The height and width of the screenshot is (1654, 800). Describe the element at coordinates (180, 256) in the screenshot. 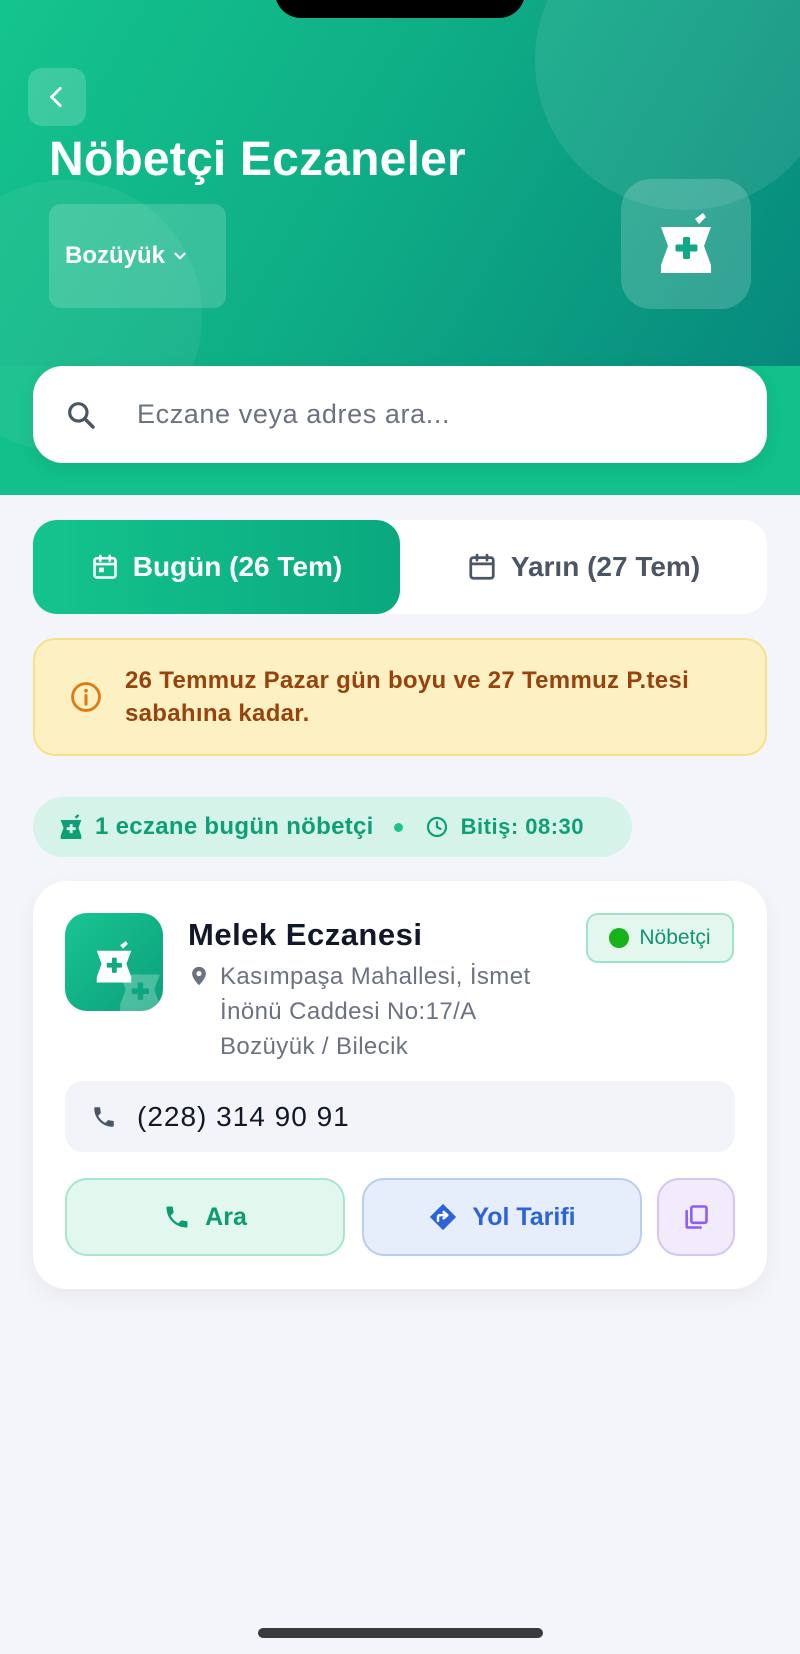

I see `chevron-down-icon` at that location.